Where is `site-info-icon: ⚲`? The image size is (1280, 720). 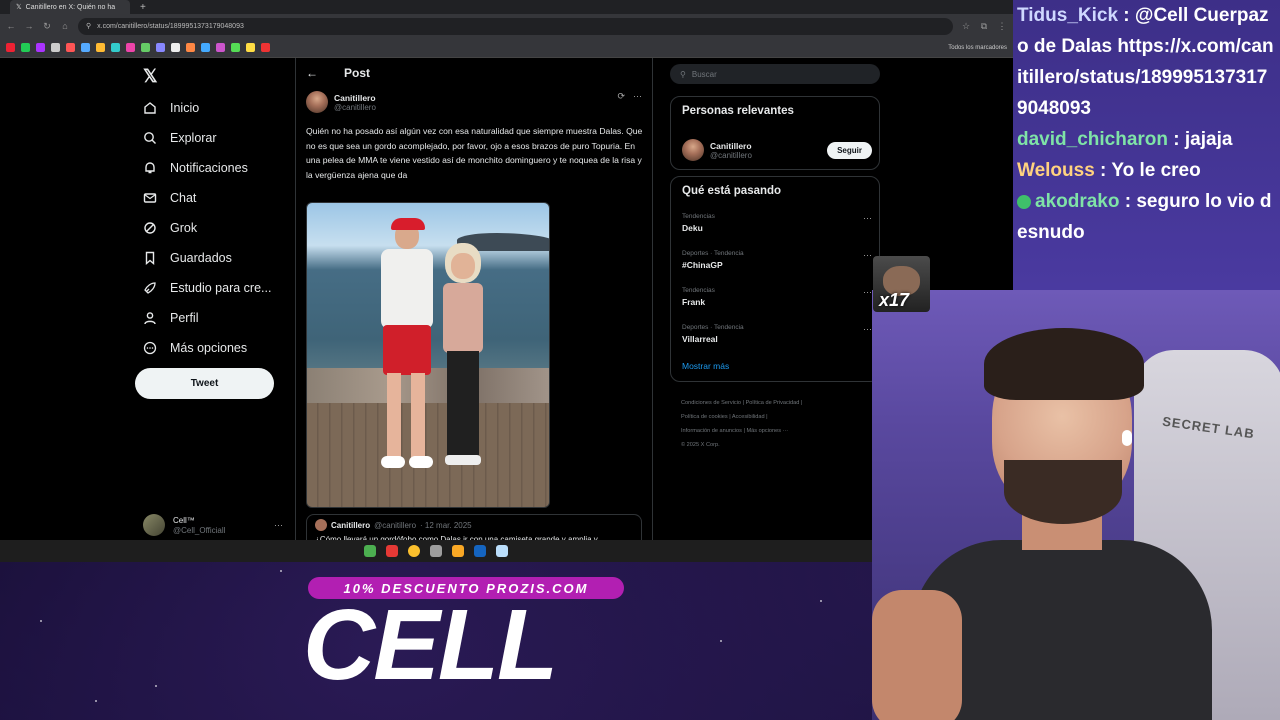
site-info-icon: ⚲ is located at coordinates (88, 26).